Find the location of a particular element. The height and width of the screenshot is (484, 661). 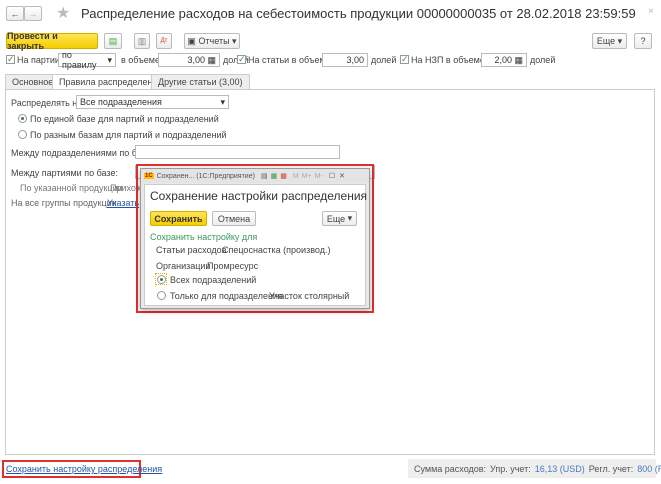

organizations-label: Организации is located at coordinates (183, 266).